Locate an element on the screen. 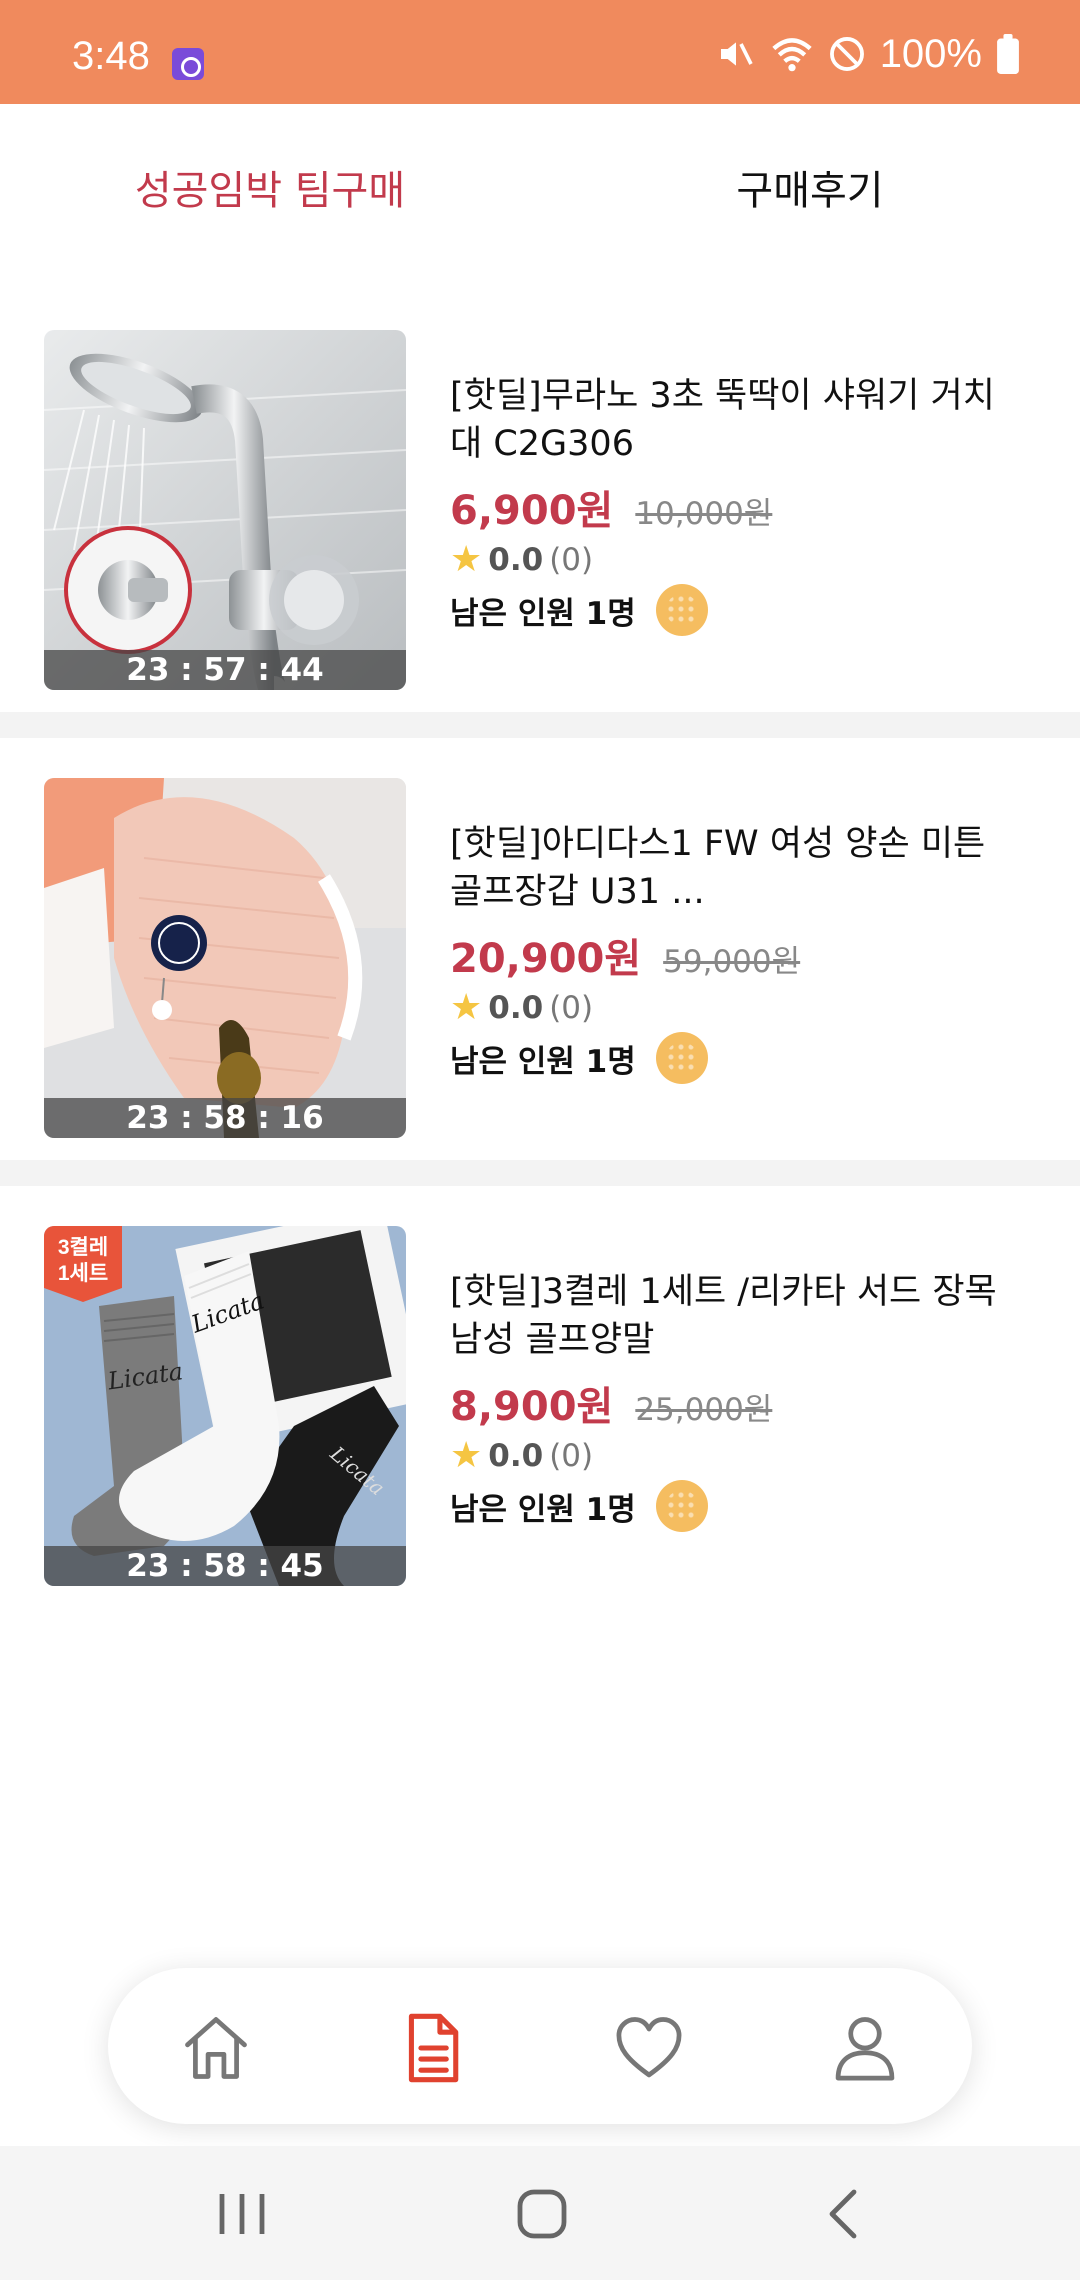  product-image: 23 : 57 : 44 is located at coordinates (225, 510).